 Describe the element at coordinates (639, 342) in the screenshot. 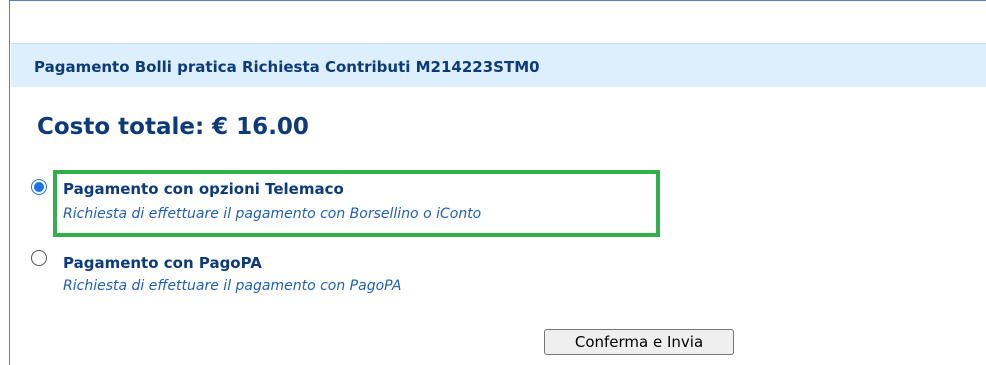

I see `confirm-send-button: Conferma e Invia` at that location.